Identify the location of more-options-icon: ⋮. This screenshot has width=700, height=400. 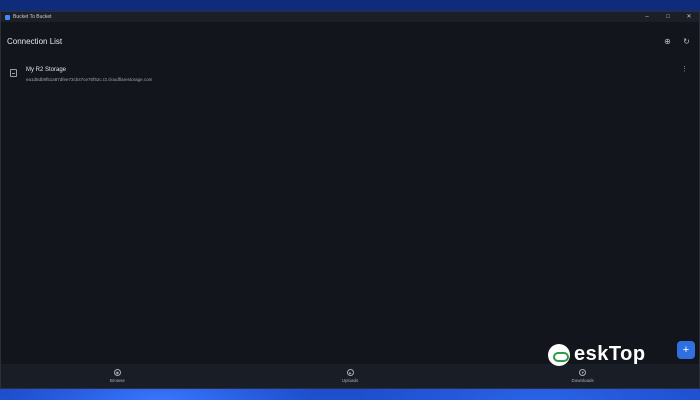
(684, 69).